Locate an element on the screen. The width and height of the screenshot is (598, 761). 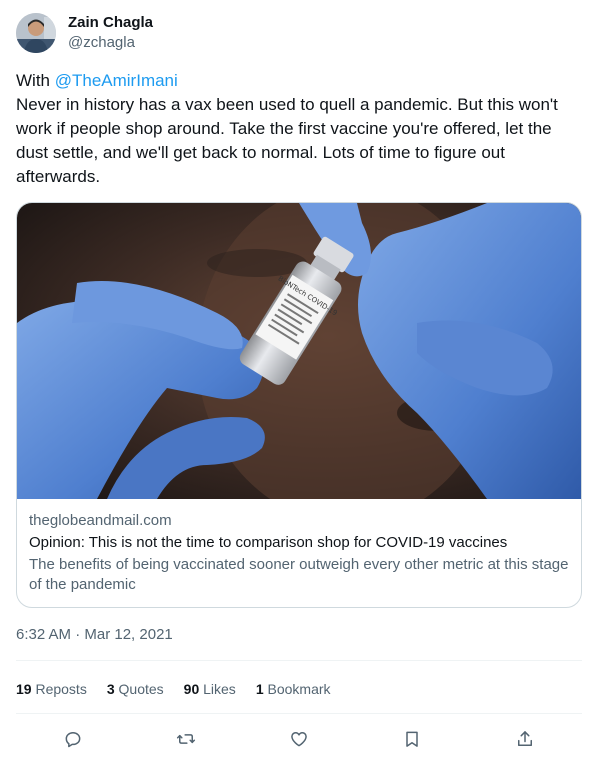
tweet-mention-line: With @TheAmirImani is located at coordinates (301, 81).